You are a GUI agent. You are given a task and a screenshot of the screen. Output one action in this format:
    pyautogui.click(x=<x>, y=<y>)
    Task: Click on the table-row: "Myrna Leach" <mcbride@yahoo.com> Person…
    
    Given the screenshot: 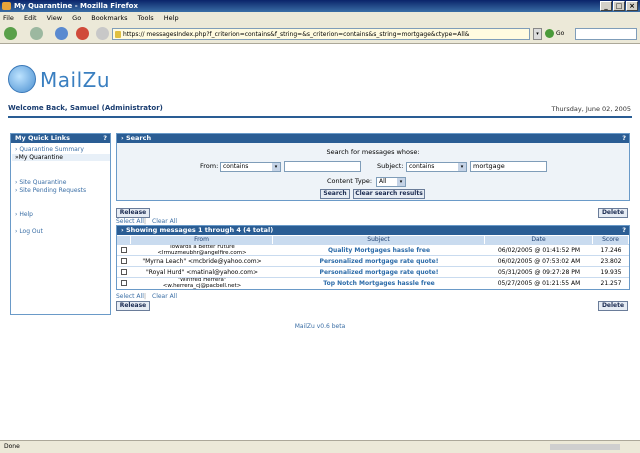 What is the action you would take?
    pyautogui.click(x=373, y=260)
    